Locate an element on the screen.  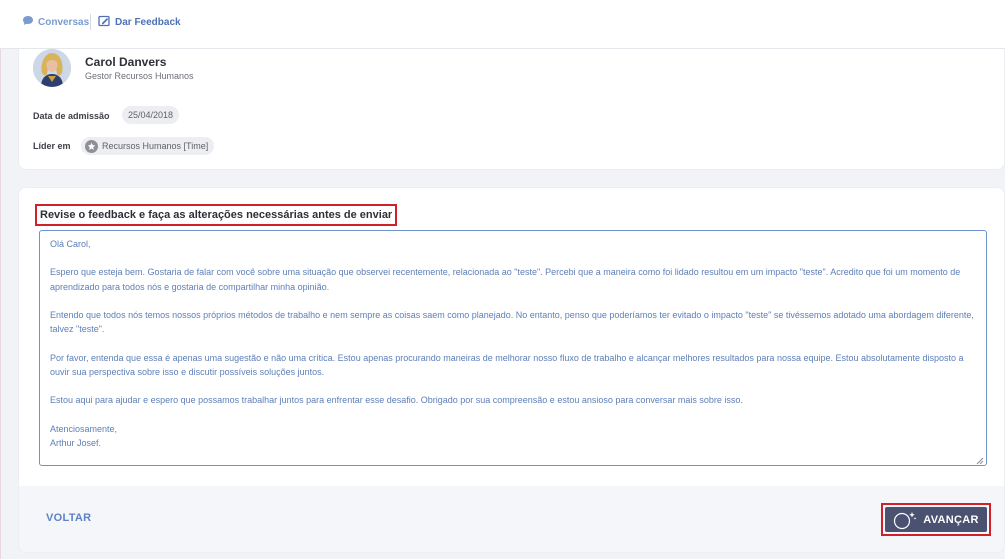
breadcrumb-conversas: Conversas is located at coordinates (55, 22).